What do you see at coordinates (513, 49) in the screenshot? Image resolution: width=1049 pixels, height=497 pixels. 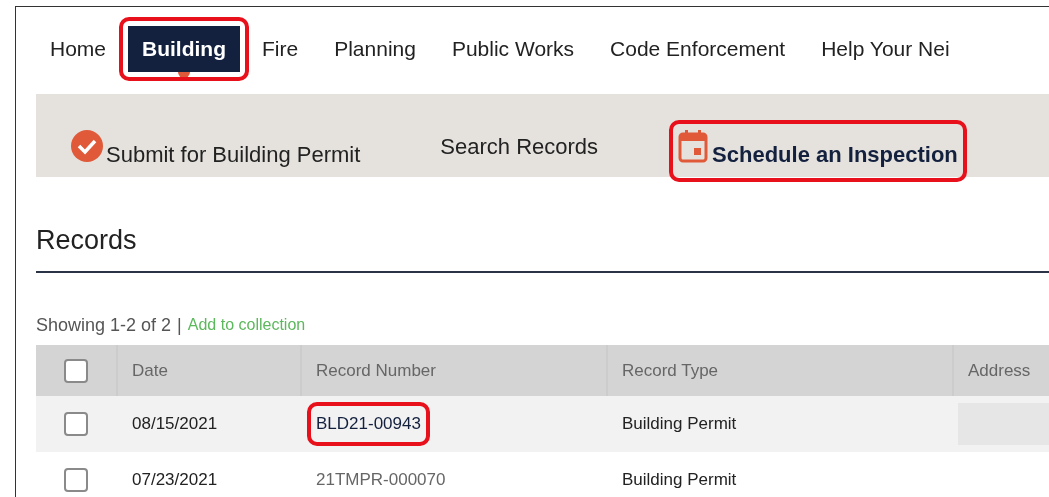 I see `nav-tab: Public Works` at bounding box center [513, 49].